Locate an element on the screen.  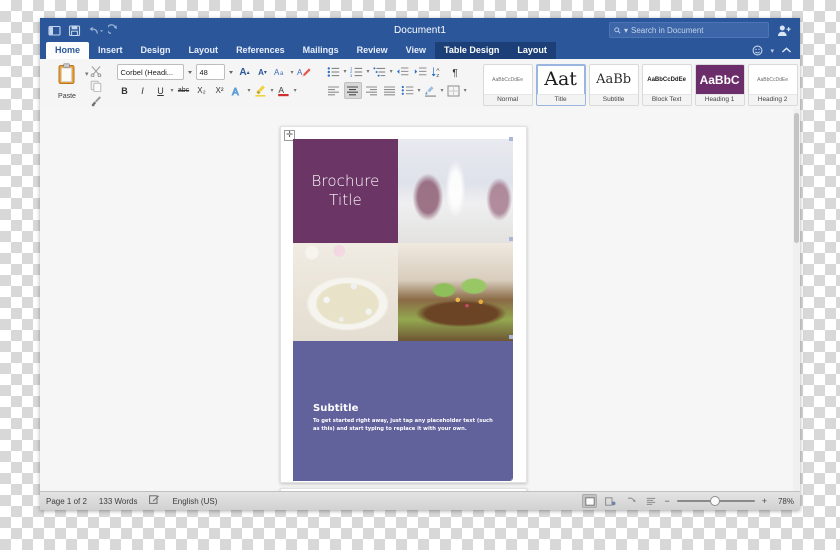
search-input: ▾ Search in Document is located at coordinates (689, 30).